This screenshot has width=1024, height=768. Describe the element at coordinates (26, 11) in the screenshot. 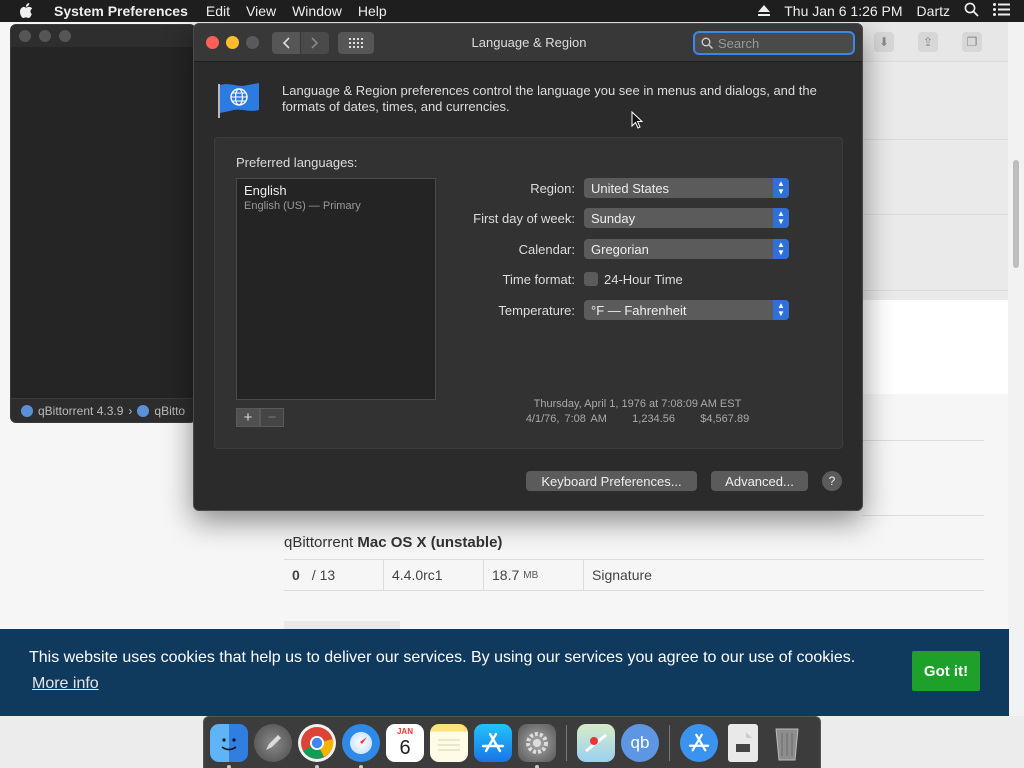

I see `apple-menu-icon` at that location.